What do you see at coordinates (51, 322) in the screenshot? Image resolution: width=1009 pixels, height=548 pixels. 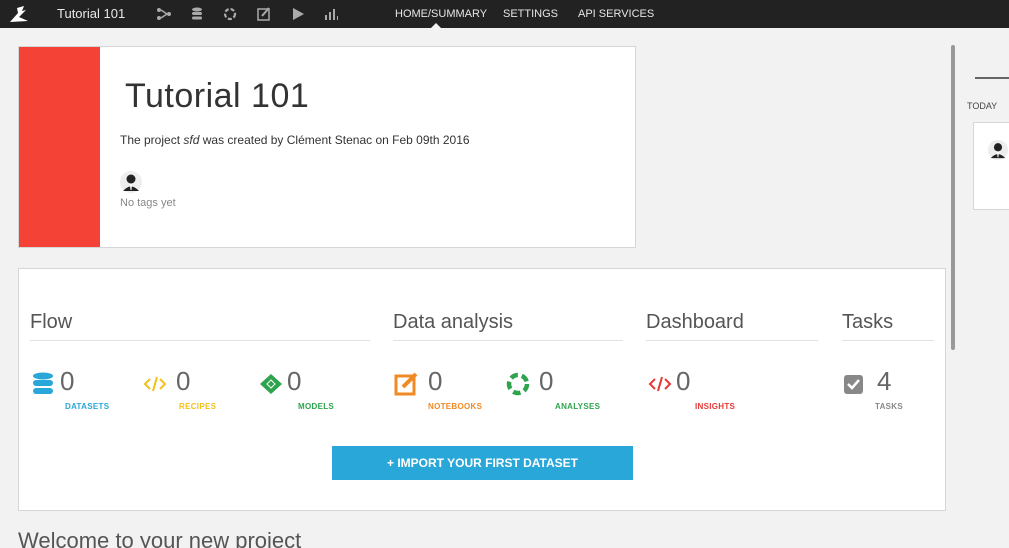 I see `section-flow-heading: Flow` at bounding box center [51, 322].